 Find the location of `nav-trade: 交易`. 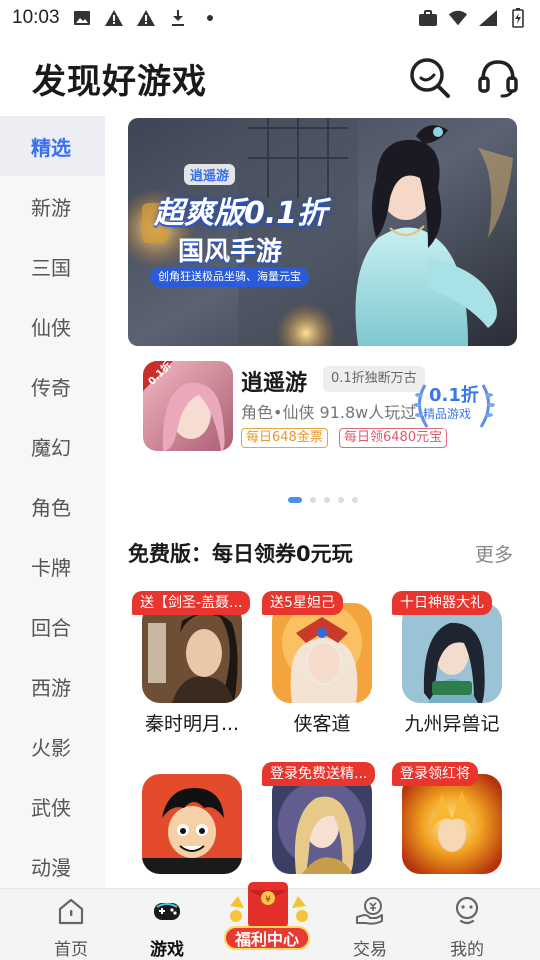

nav-trade: 交易 is located at coordinates (370, 924).